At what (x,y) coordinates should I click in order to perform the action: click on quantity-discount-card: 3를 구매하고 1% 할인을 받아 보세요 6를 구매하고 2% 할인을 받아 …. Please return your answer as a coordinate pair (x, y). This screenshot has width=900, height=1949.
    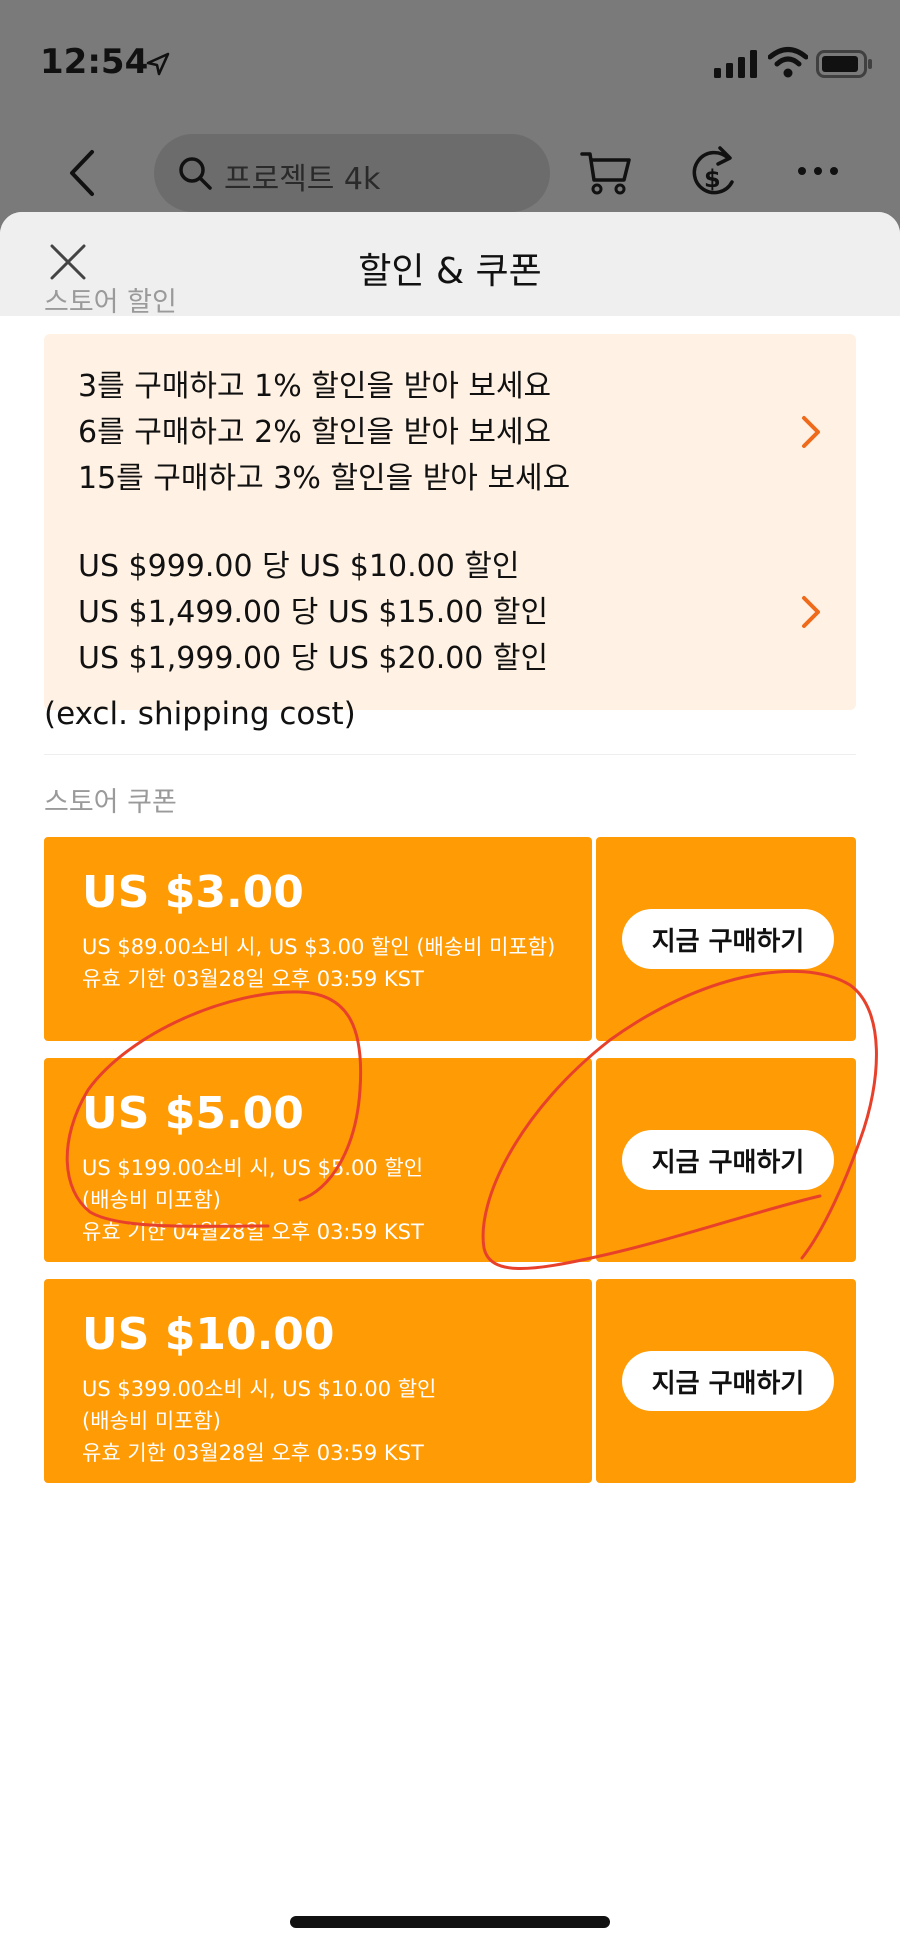
    Looking at the image, I should click on (450, 432).